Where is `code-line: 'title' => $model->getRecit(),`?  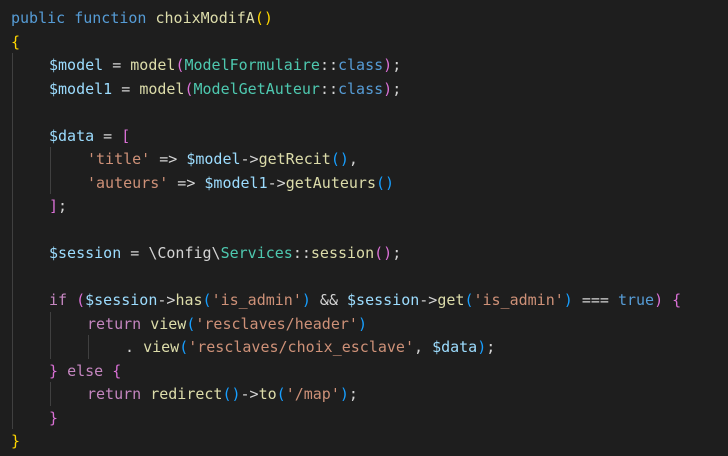
code-line: 'title' => $model->getRecit(), is located at coordinates (222, 159).